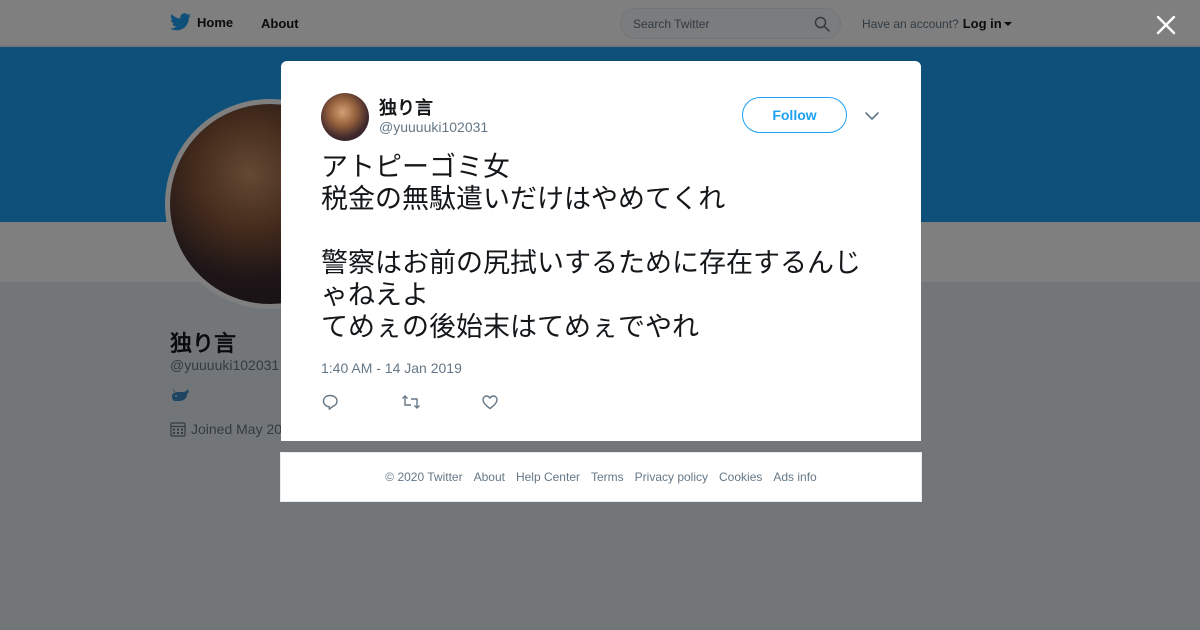 The width and height of the screenshot is (1200, 630). What do you see at coordinates (391, 368) in the screenshot?
I see `tweet-timestamp: 1:40 AM - 14 Jan 2019` at bounding box center [391, 368].